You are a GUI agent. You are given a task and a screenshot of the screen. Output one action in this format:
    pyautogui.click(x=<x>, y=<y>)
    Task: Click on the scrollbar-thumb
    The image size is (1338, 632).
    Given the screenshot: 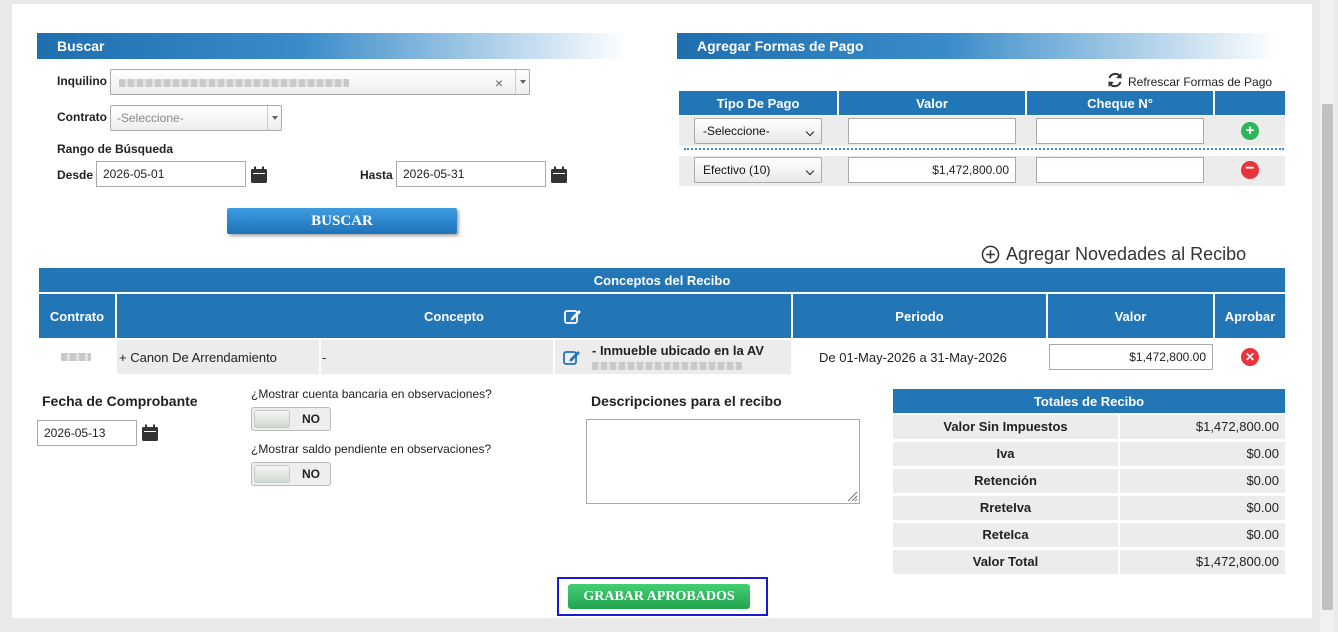 What is the action you would take?
    pyautogui.click(x=1327, y=357)
    